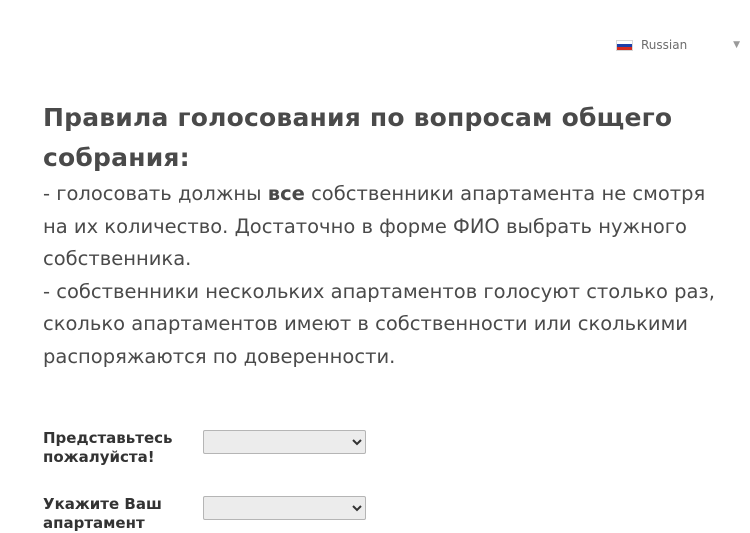 The height and width of the screenshot is (533, 750). What do you see at coordinates (624, 48) in the screenshot?
I see `flag-stripe-red` at bounding box center [624, 48].